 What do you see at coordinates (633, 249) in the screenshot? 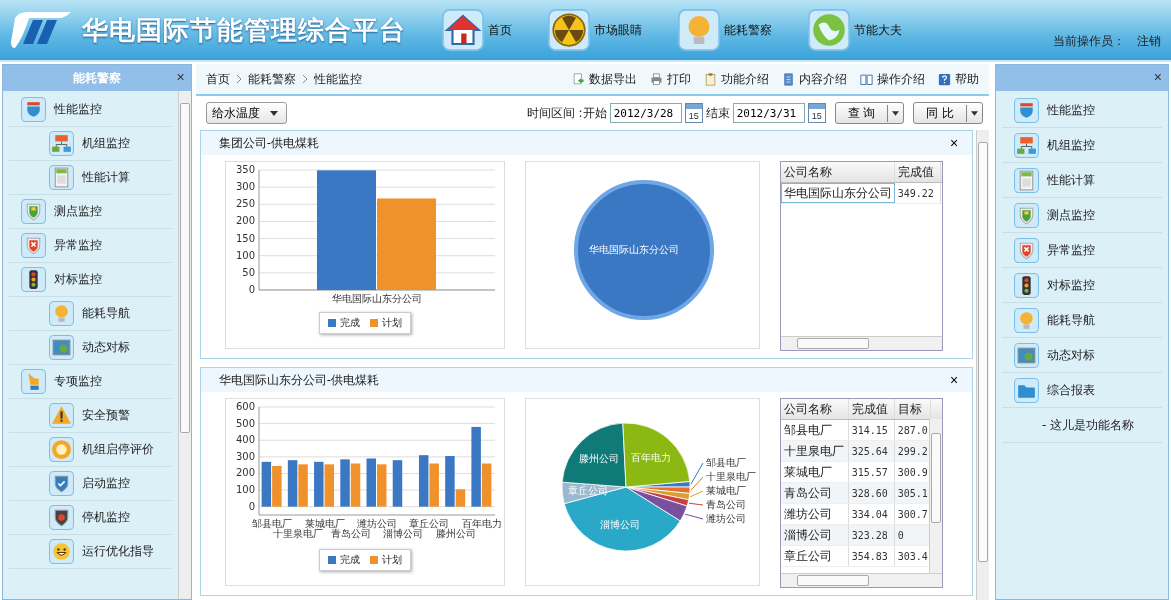
I see `slice-label: 华电国际山东分公司` at bounding box center [633, 249].